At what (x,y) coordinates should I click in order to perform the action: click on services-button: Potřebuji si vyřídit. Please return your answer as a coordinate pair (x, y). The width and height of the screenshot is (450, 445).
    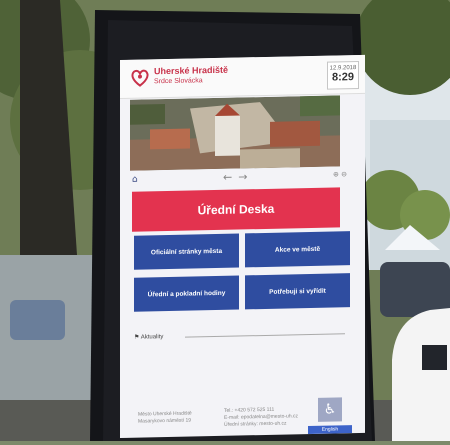
    Looking at the image, I should click on (297, 291).